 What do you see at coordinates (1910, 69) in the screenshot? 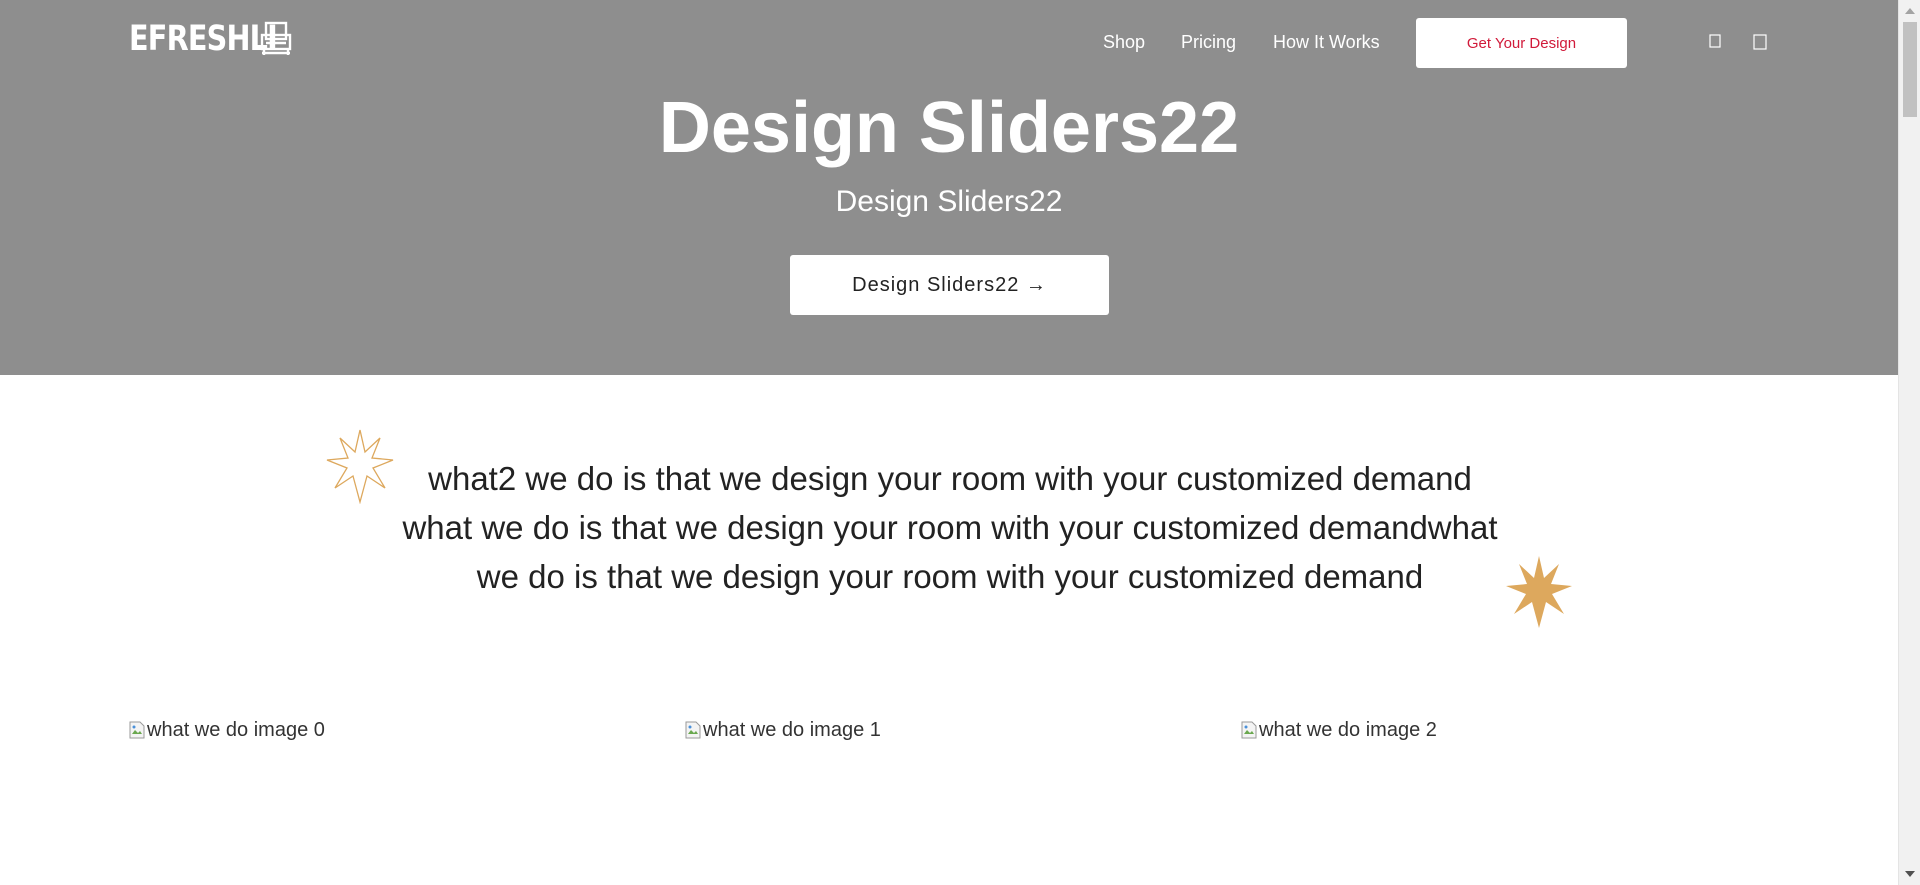
I see `scroll-thumb` at bounding box center [1910, 69].